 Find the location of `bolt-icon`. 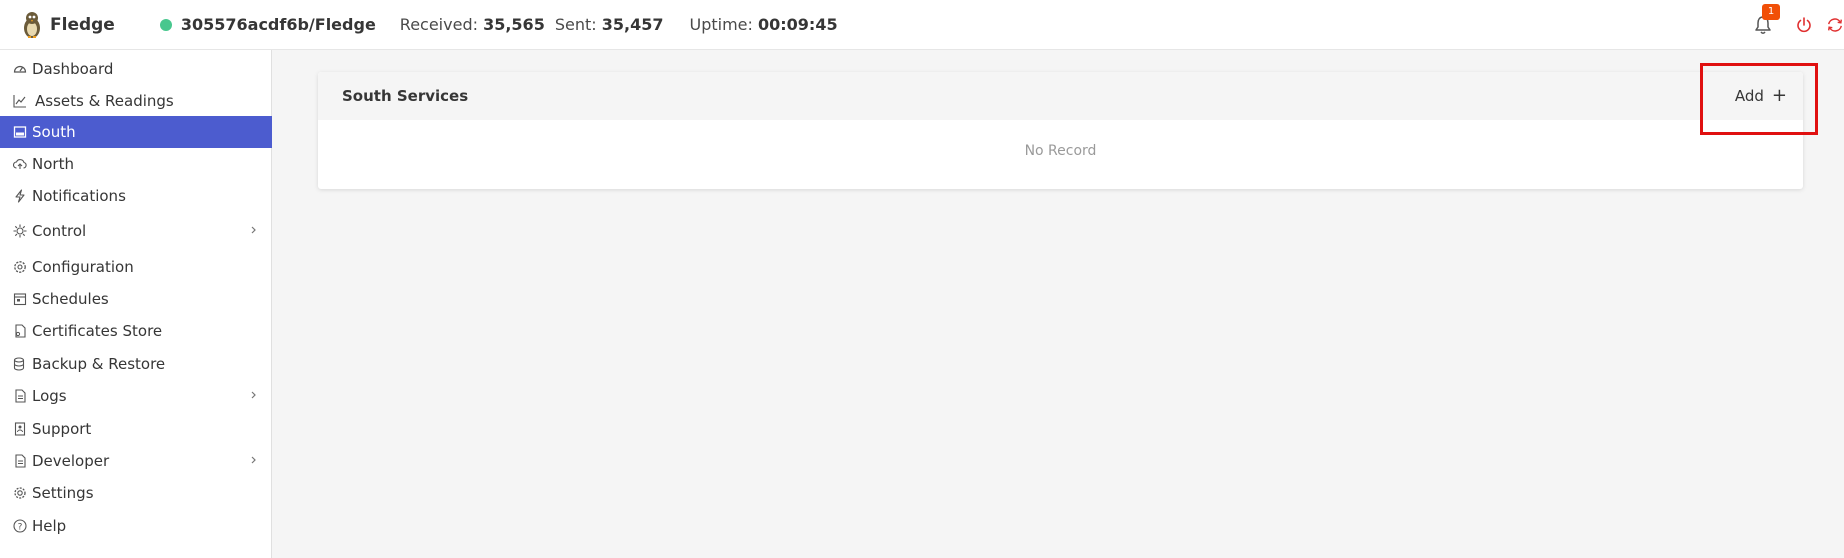

bolt-icon is located at coordinates (20, 196).